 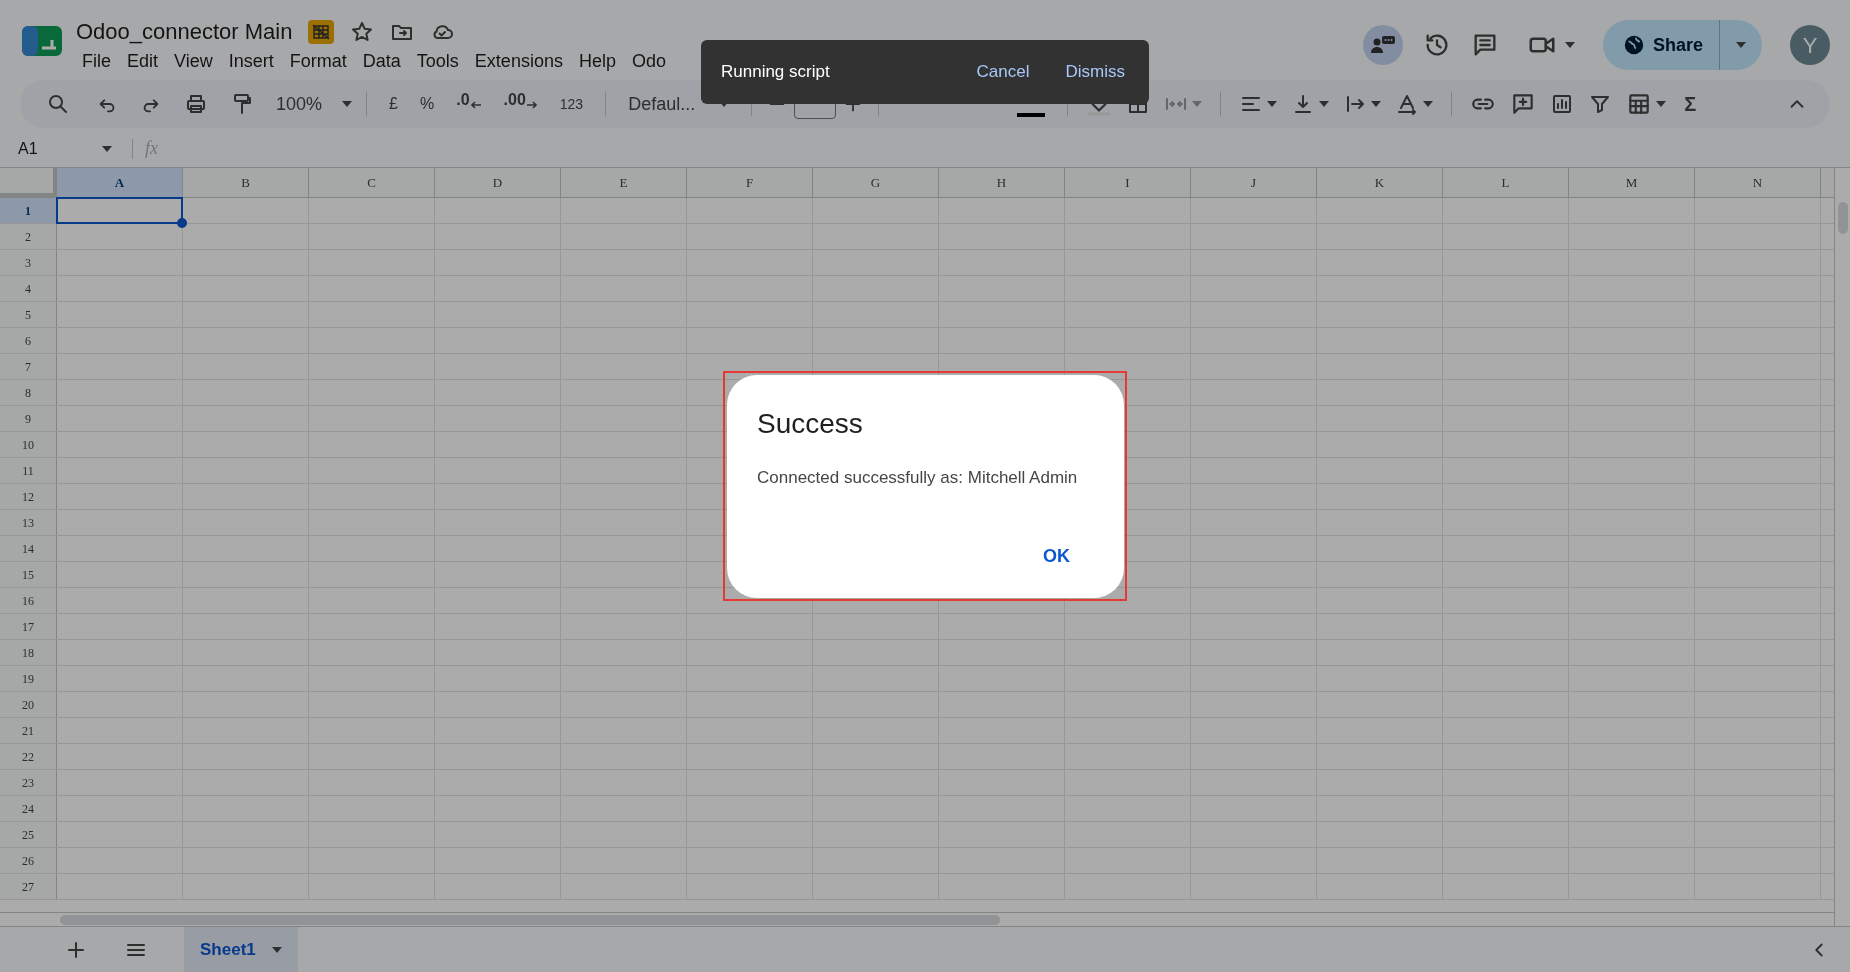 I want to click on row-header: 17, so click(x=28, y=626).